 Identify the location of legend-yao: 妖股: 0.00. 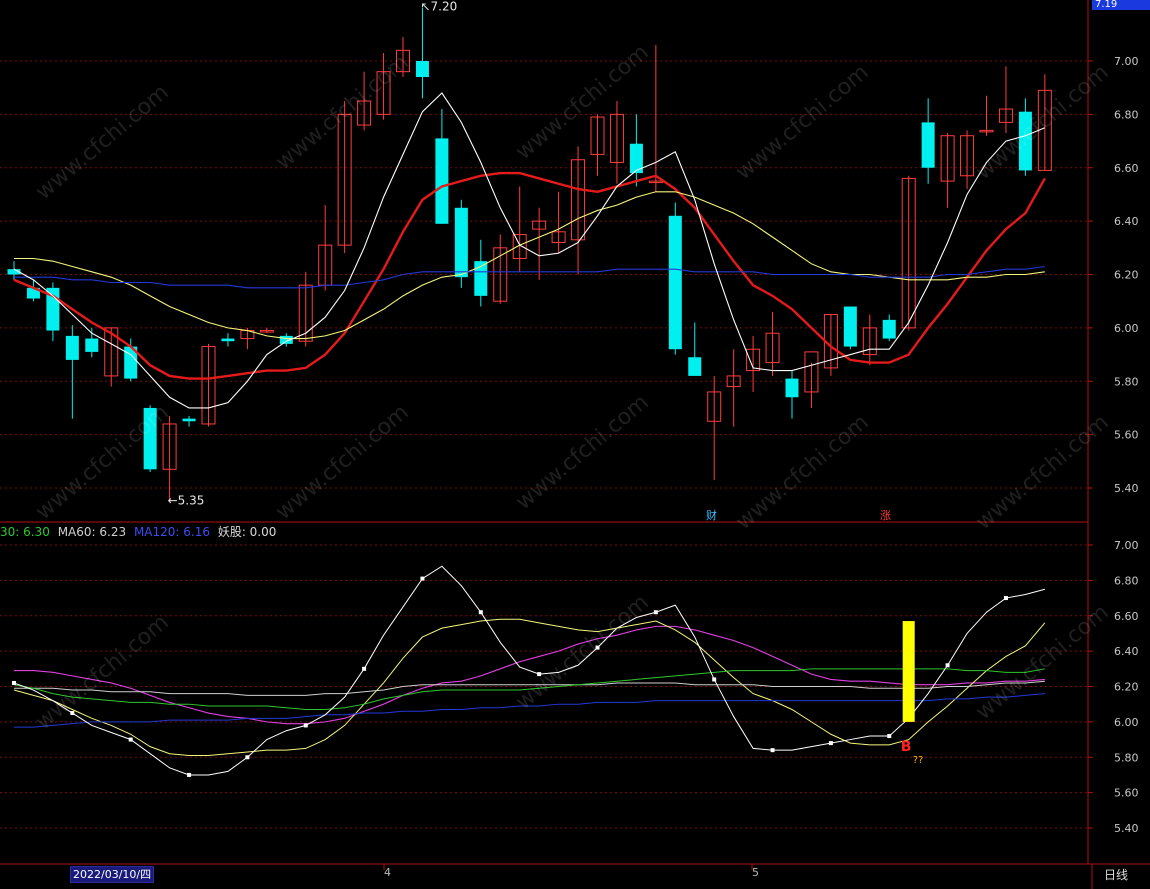
(247, 532).